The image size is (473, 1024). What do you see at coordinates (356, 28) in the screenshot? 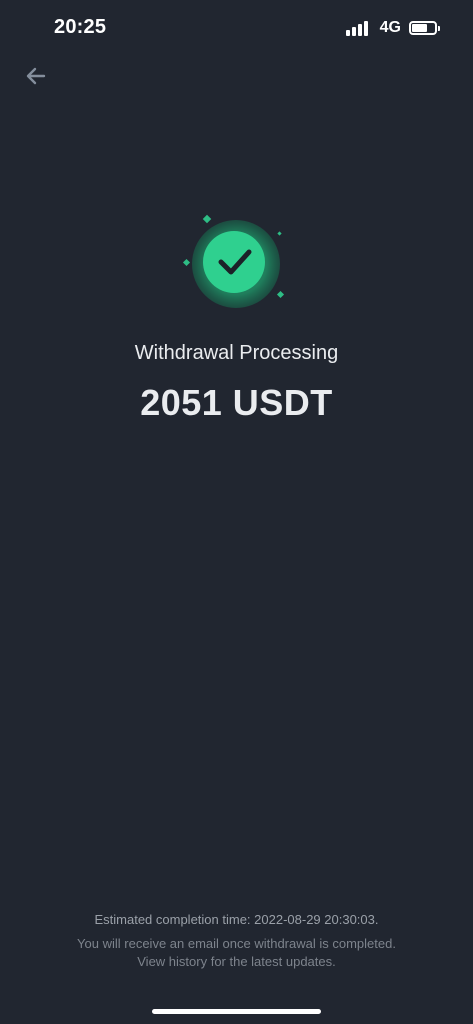
I see `signal-icon` at bounding box center [356, 28].